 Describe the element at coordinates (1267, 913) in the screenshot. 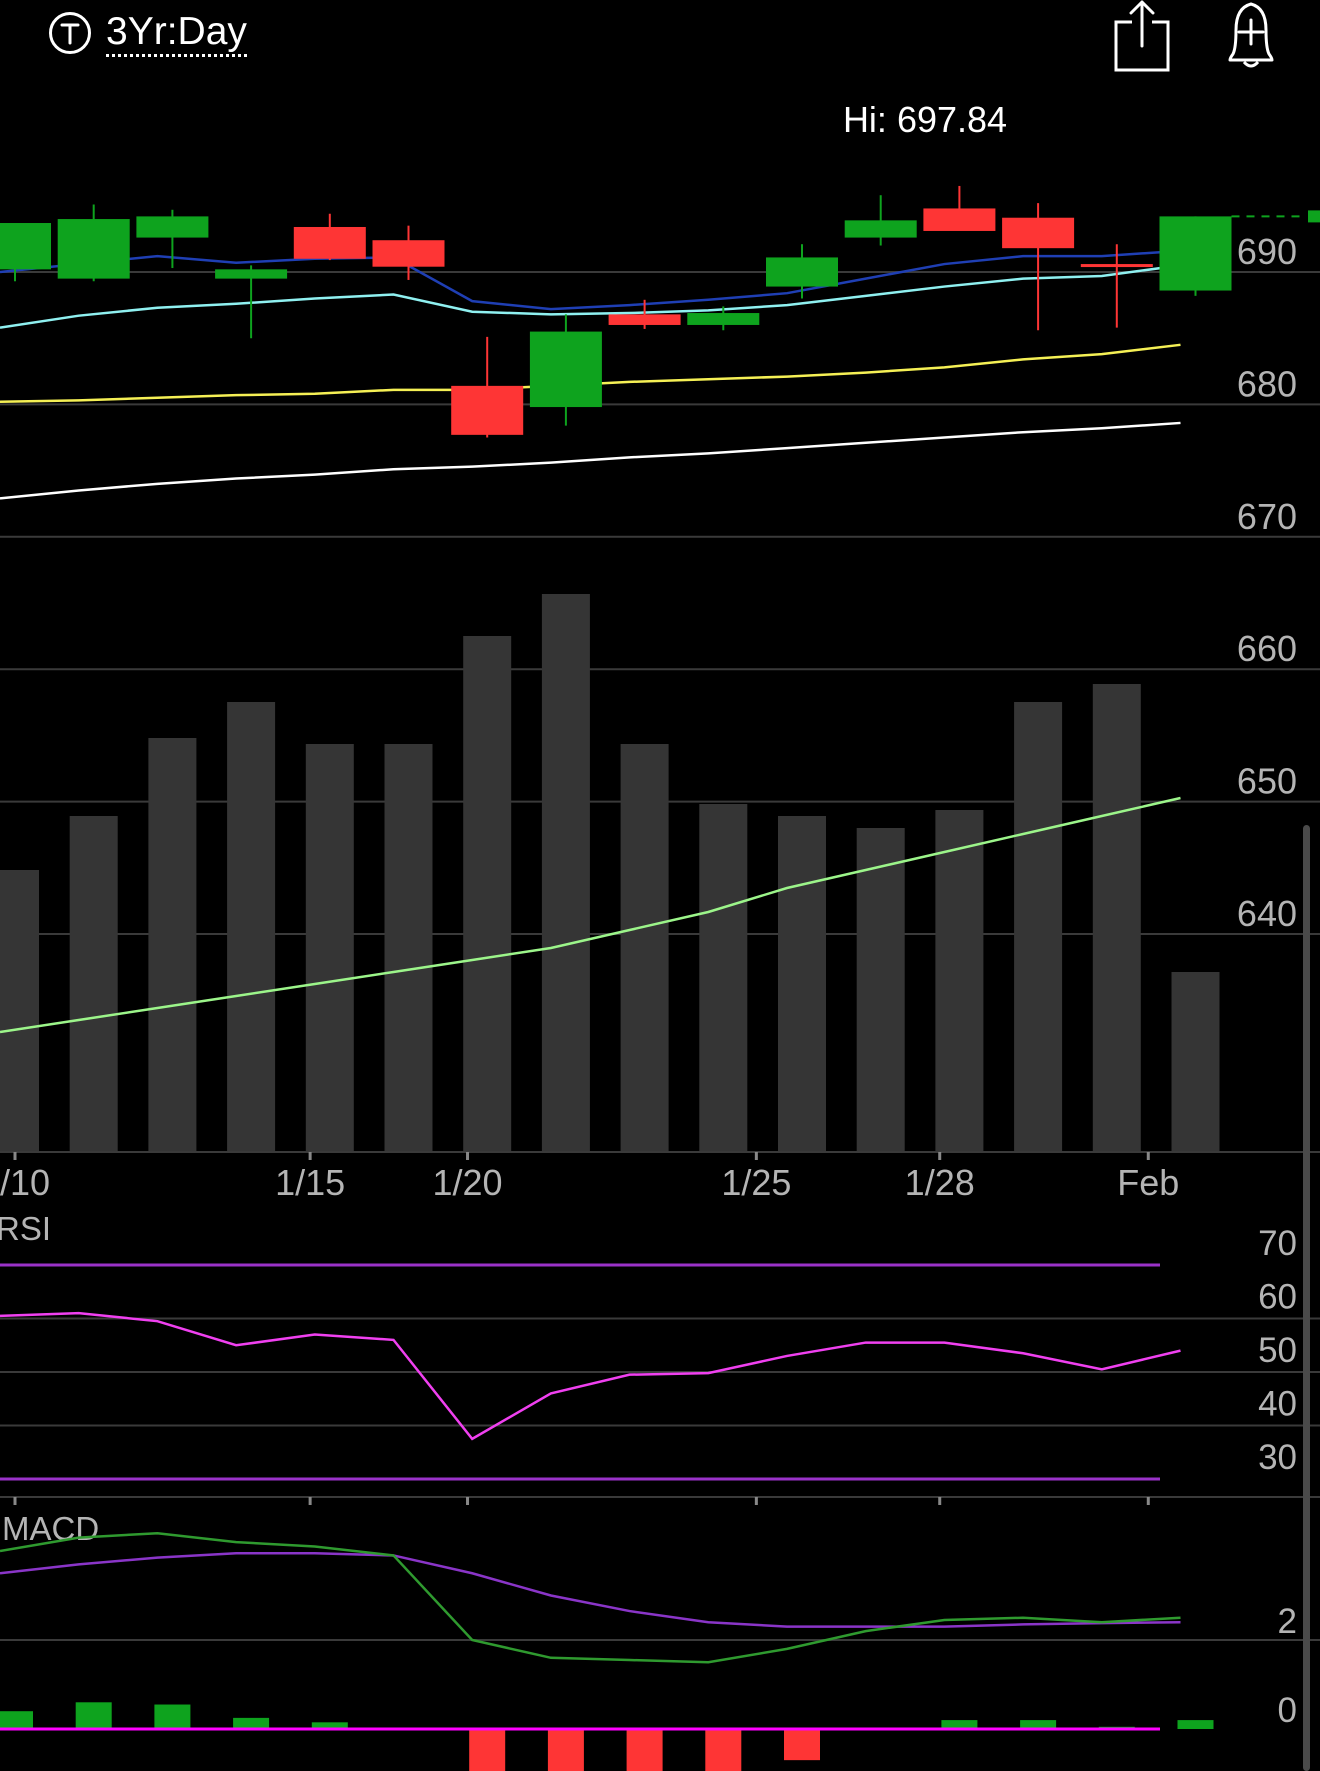

I see `price-tick-label: 640` at that location.